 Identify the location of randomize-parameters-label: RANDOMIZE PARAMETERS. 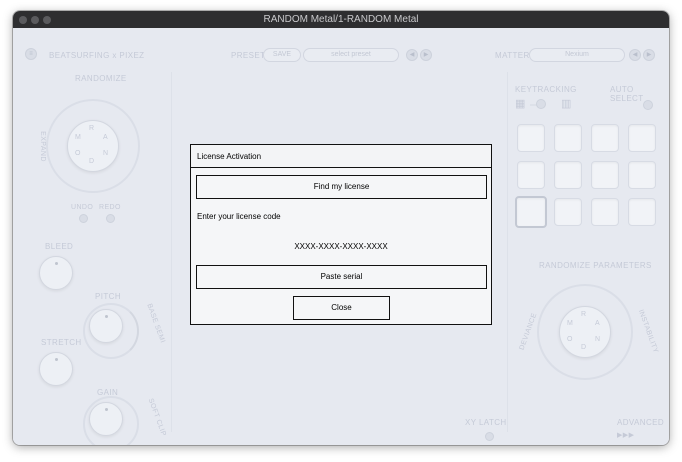
(595, 265).